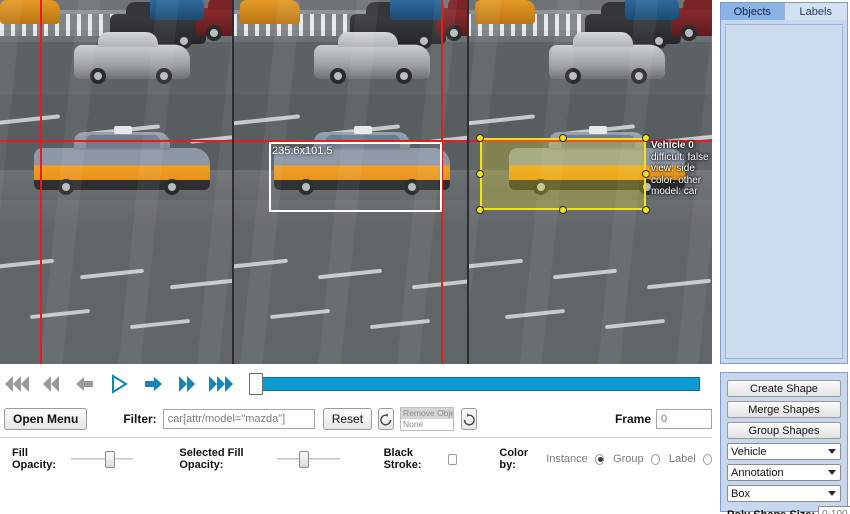 The height and width of the screenshot is (514, 850). What do you see at coordinates (153, 384) in the screenshot?
I see `next-frame-button` at bounding box center [153, 384].